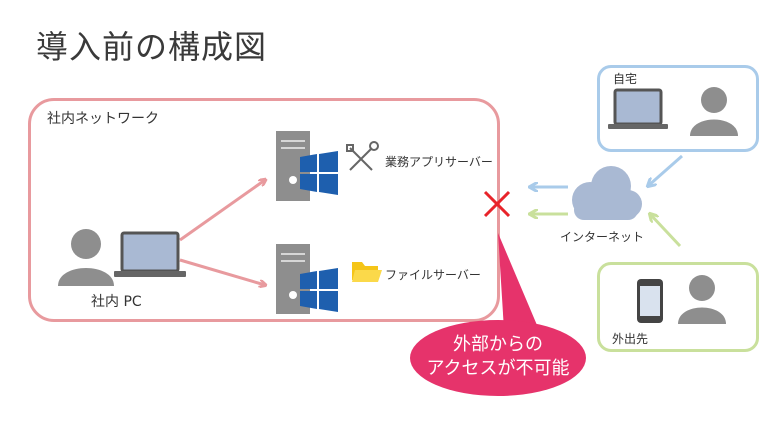 The image size is (768, 432). What do you see at coordinates (665, 170) in the screenshot?
I see `home-to-internet-arrow` at bounding box center [665, 170].